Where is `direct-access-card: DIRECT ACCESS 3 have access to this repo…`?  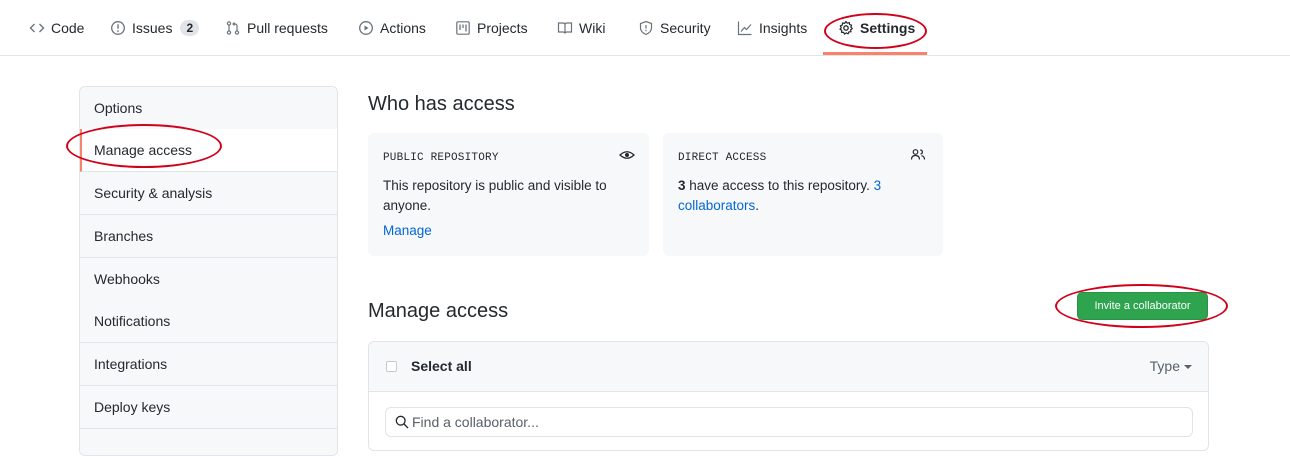 direct-access-card: DIRECT ACCESS 3 have access to this repo… is located at coordinates (803, 194).